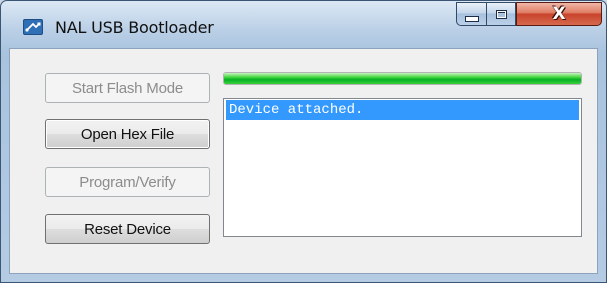 This screenshot has height=283, width=607. I want to click on list-item: Device attached., so click(402, 110).